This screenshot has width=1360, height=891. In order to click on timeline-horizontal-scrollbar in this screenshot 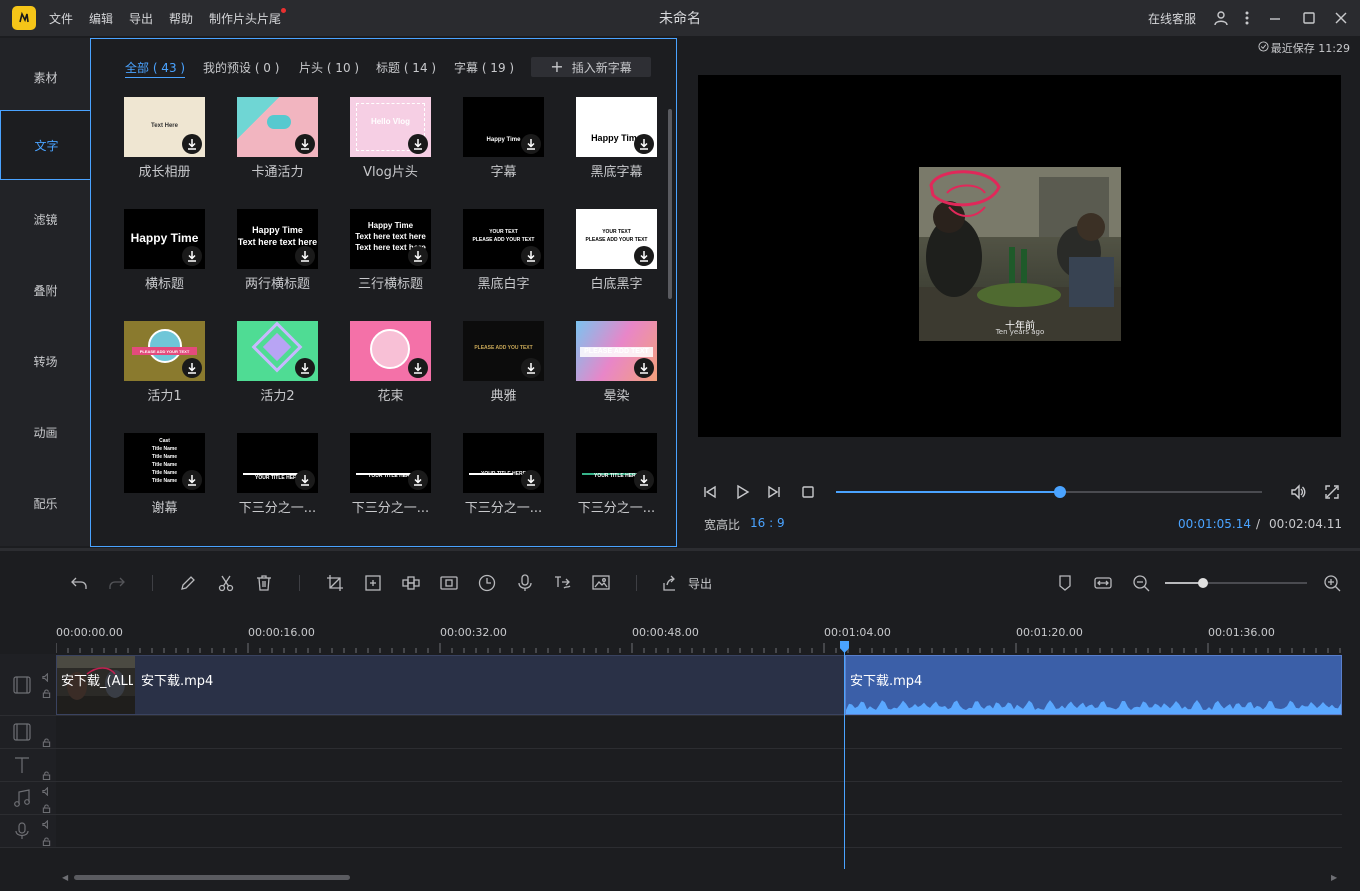, I will do `click(212, 877)`.